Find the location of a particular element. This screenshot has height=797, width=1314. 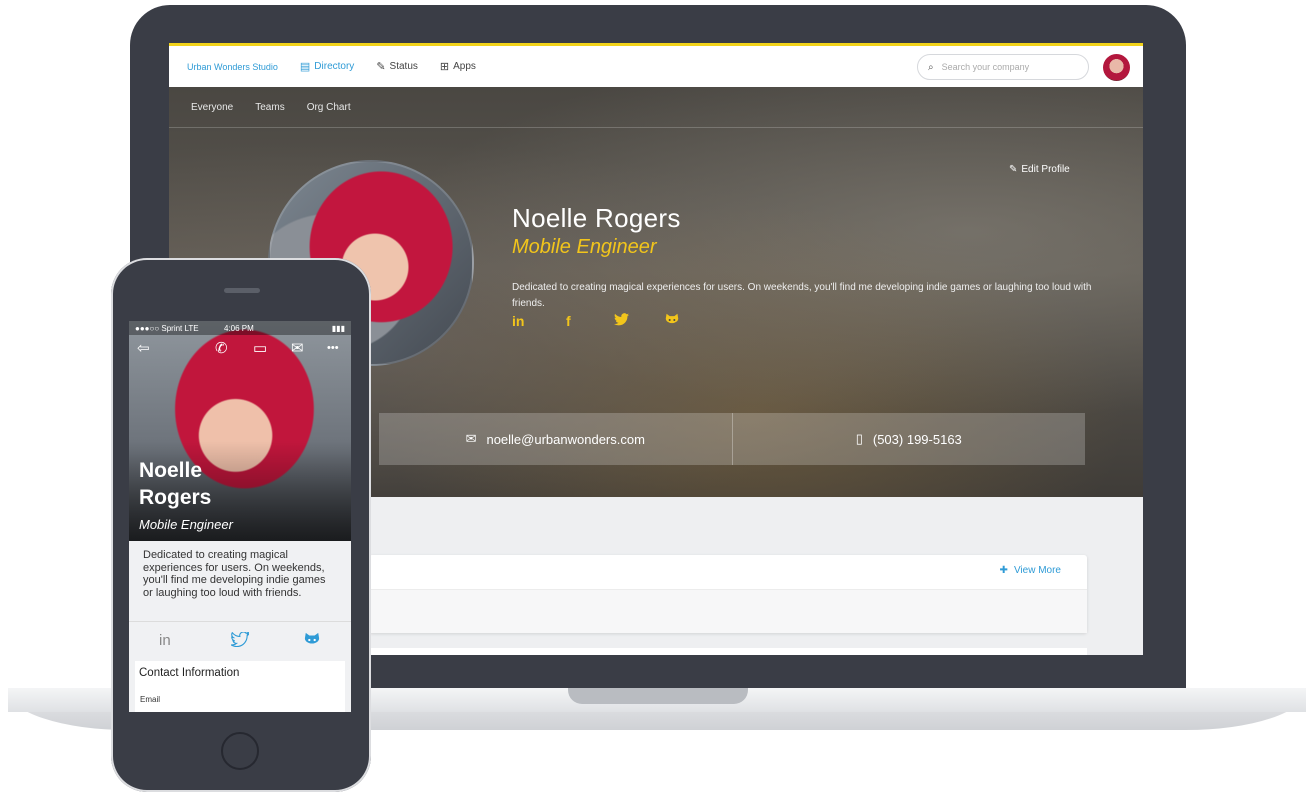

search-box: ⌕ is located at coordinates (1003, 67).